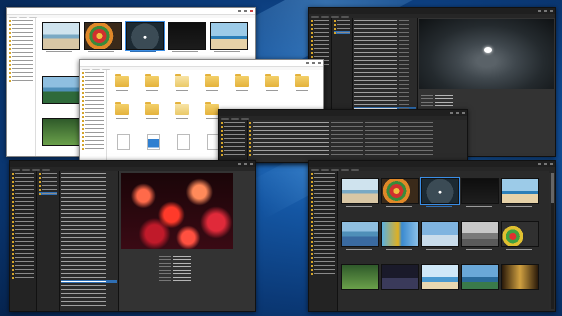 The image size is (562, 316). I want to click on window-details-dark, so click(343, 136).